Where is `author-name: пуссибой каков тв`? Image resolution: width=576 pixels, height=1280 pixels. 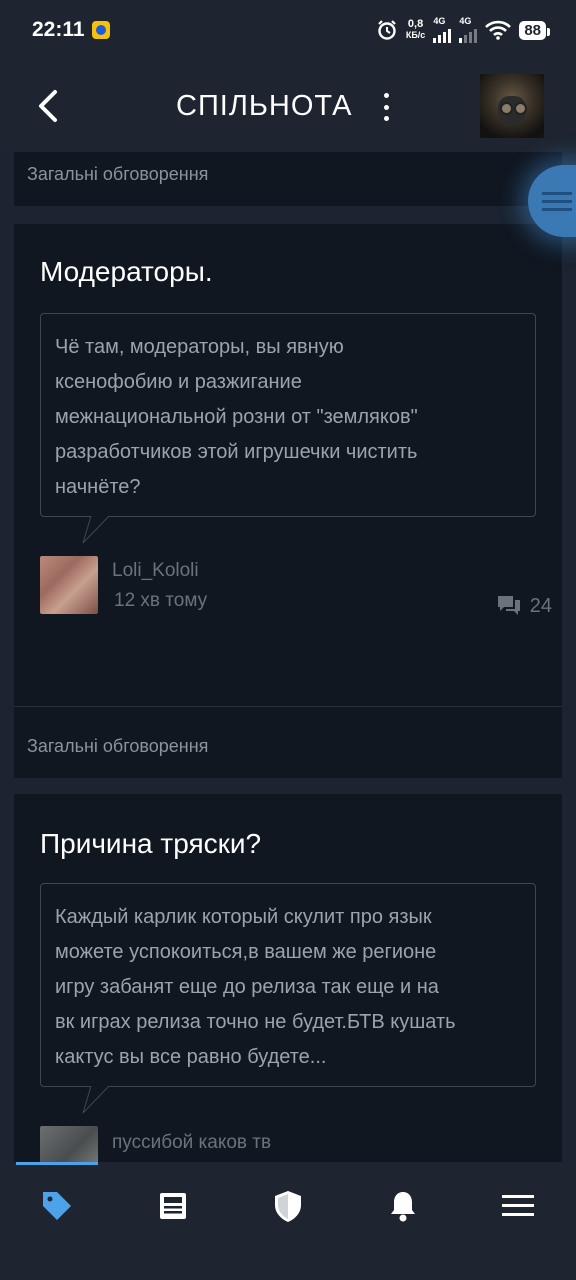
author-name: пуссибой каков тв is located at coordinates (191, 1143).